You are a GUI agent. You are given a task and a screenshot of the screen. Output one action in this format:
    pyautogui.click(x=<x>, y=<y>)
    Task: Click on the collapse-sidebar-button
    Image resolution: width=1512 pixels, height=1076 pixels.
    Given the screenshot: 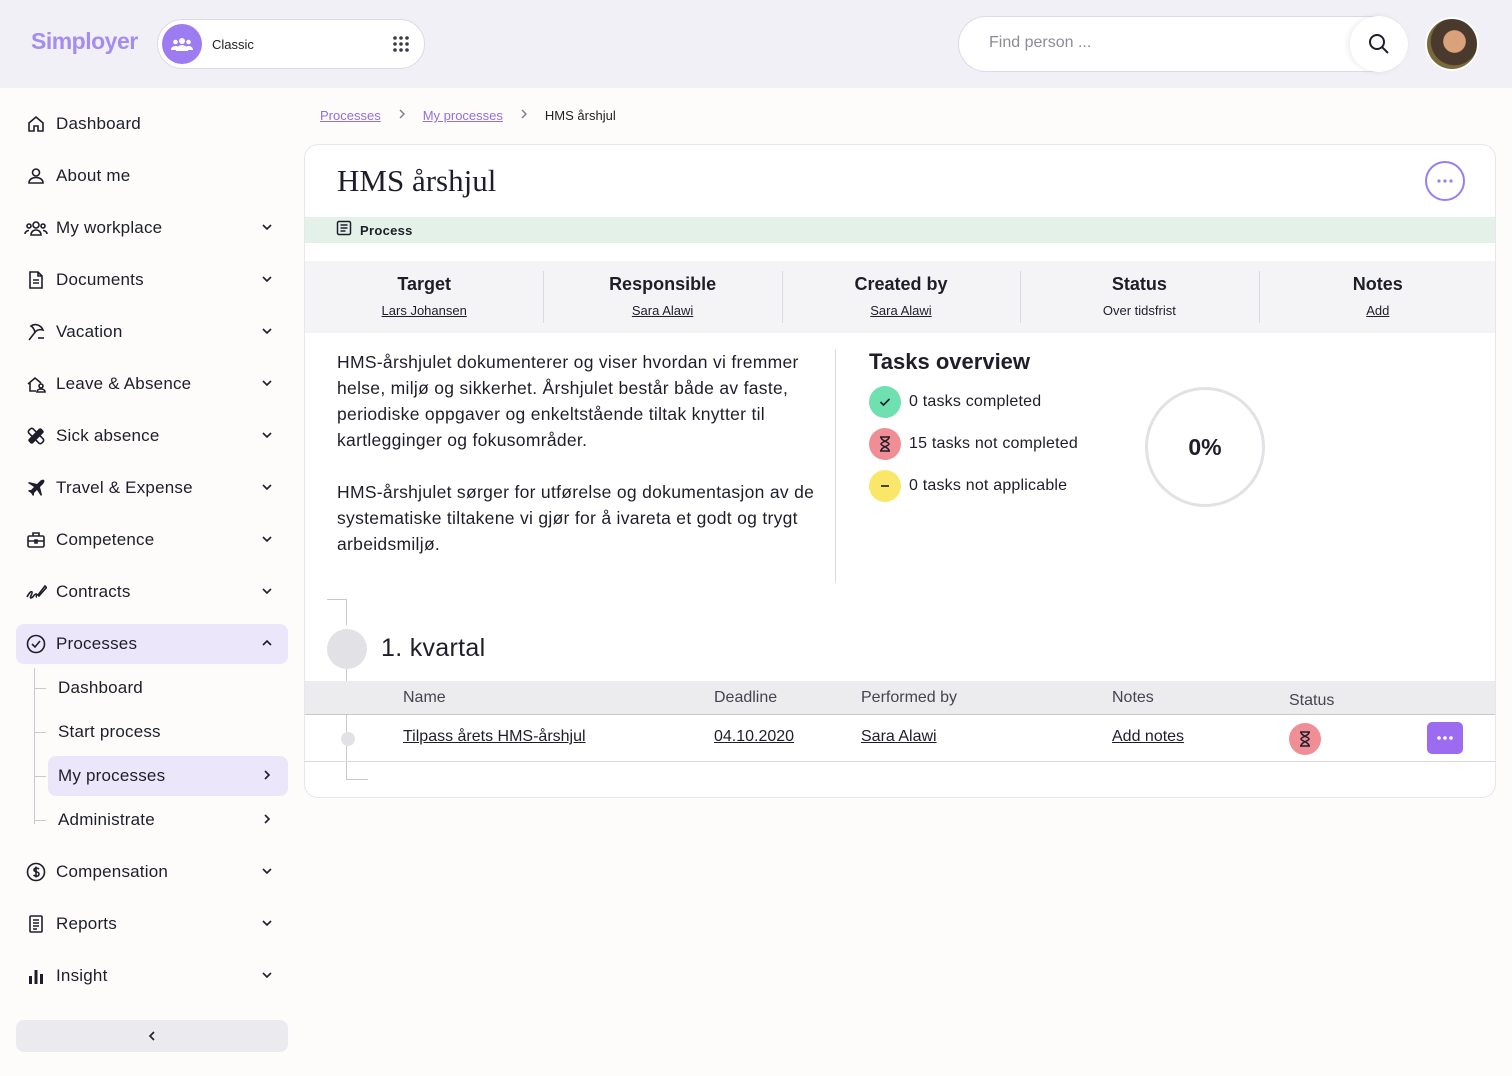 What is the action you would take?
    pyautogui.click(x=152, y=1036)
    